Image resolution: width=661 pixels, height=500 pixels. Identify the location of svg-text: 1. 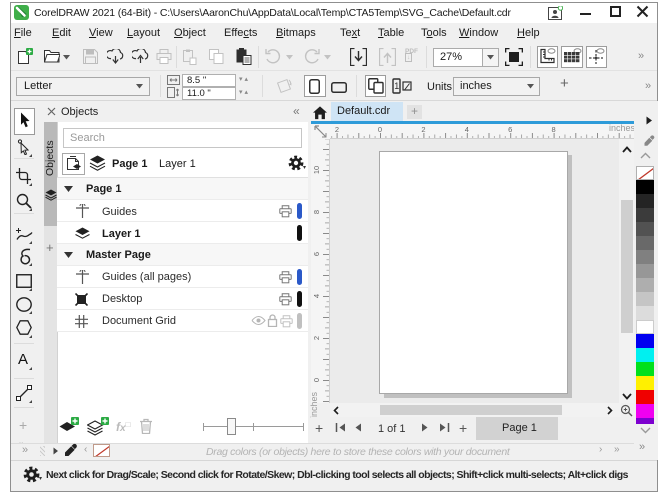
(396, 86).